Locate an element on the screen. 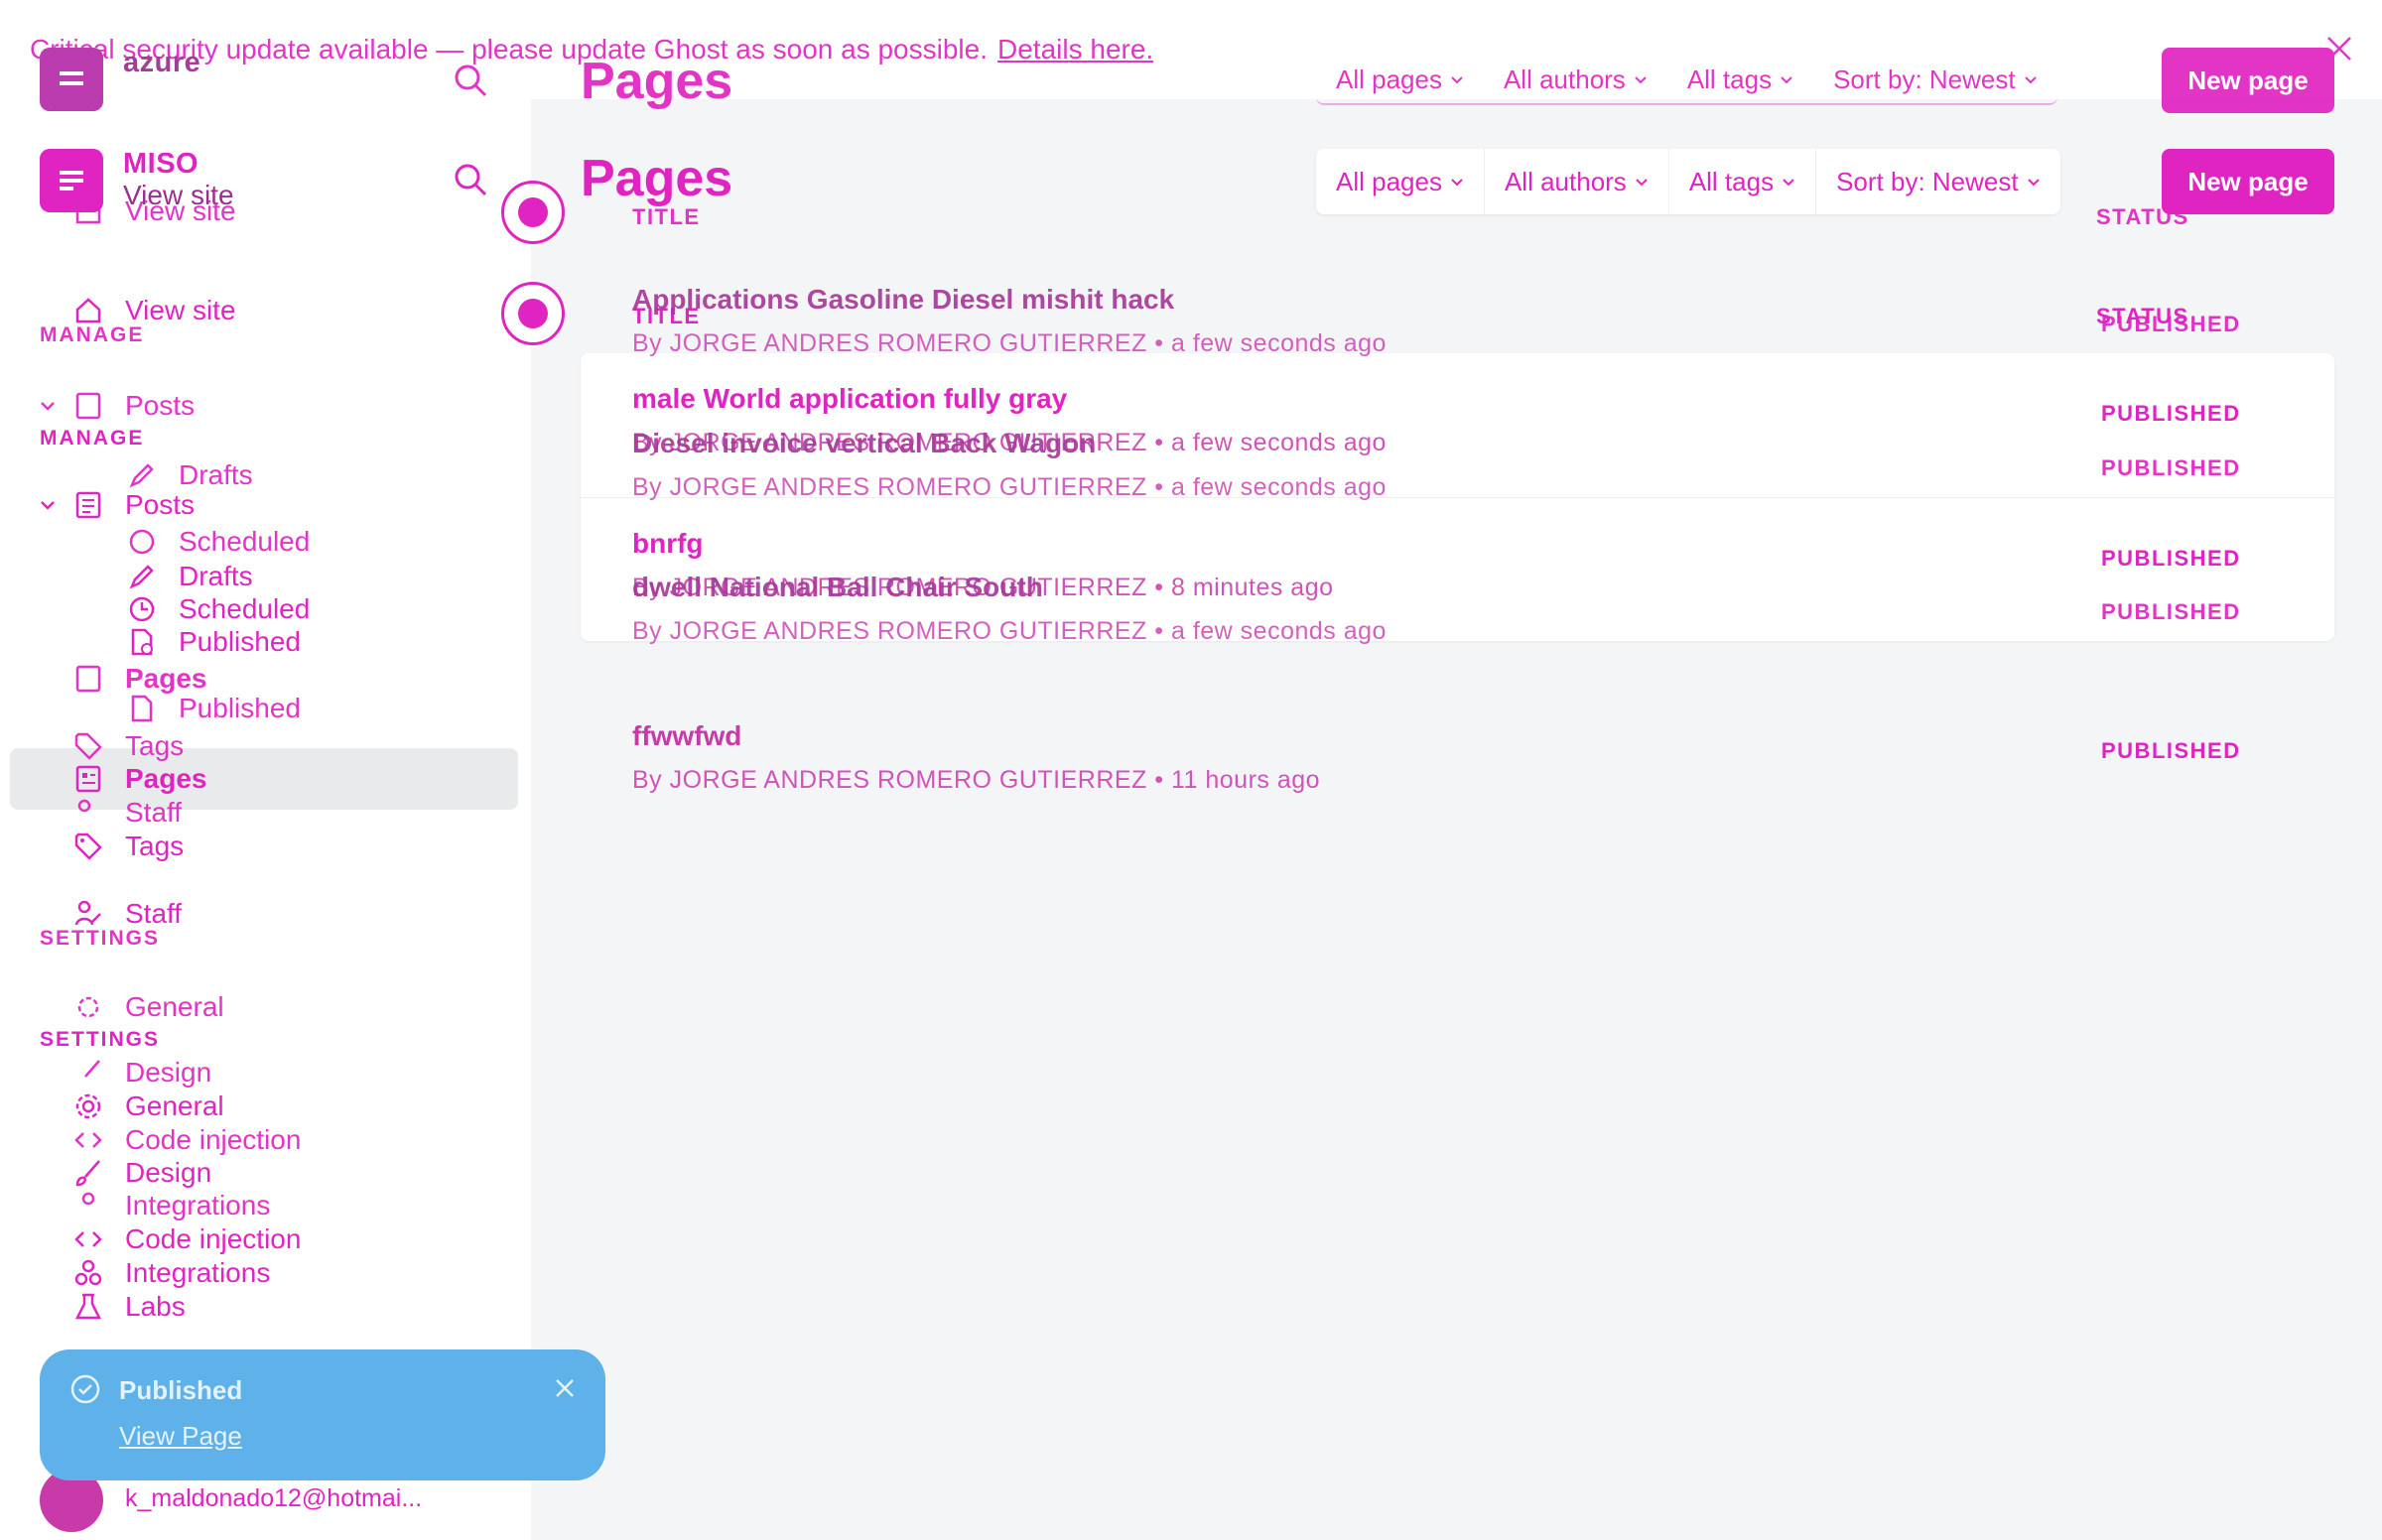  home-icon is located at coordinates (88, 310).